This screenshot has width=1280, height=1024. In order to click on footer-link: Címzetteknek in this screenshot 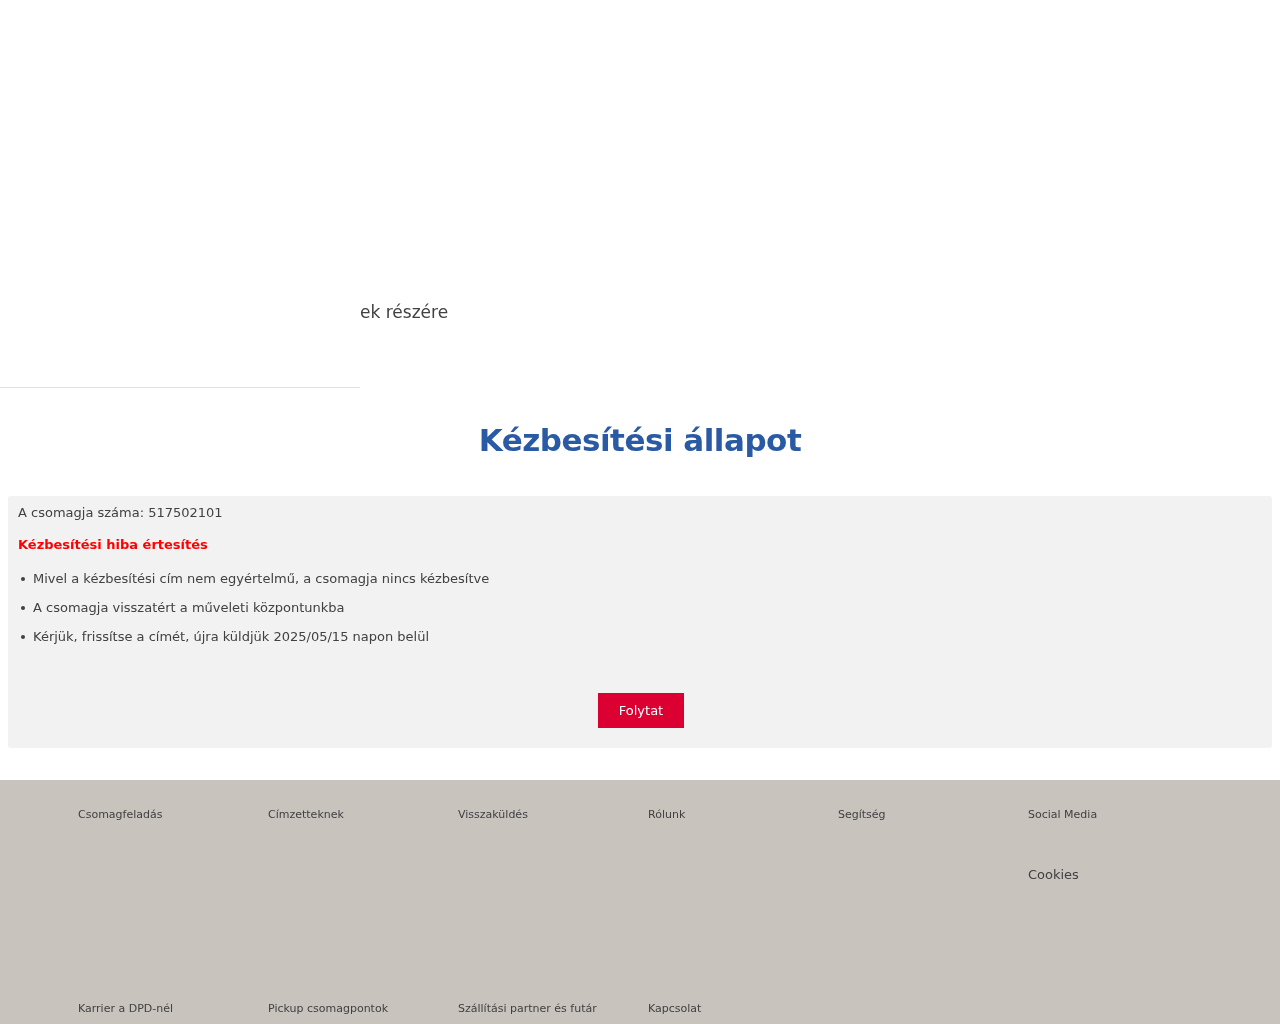, I will do `click(363, 811)`.